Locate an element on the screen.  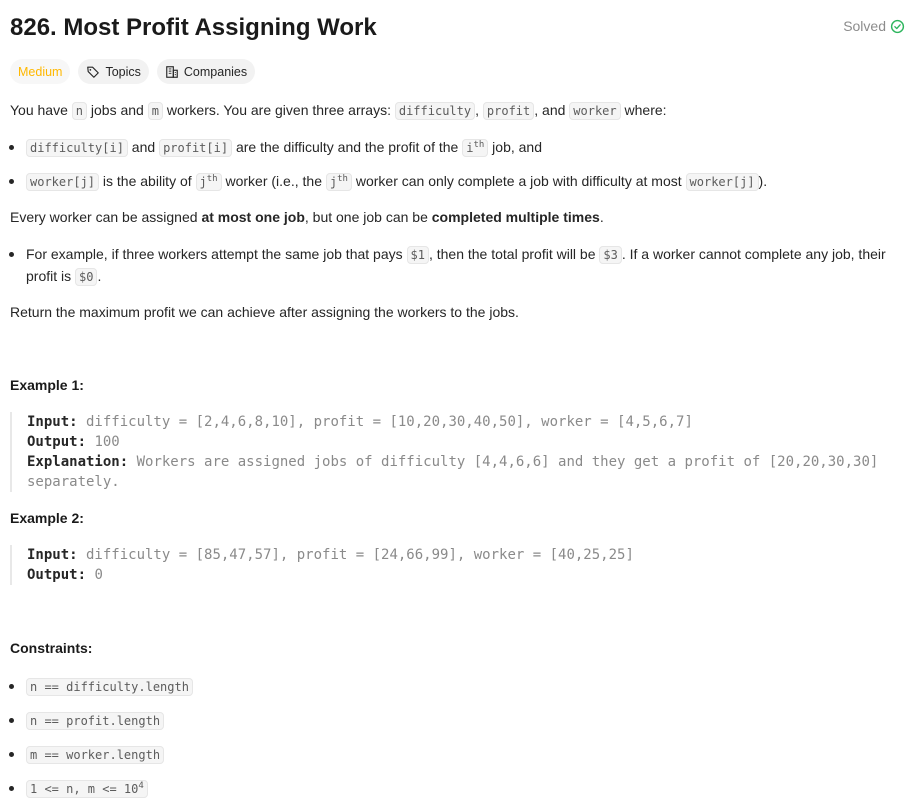
example-2-heading: Example 2: is located at coordinates (47, 518).